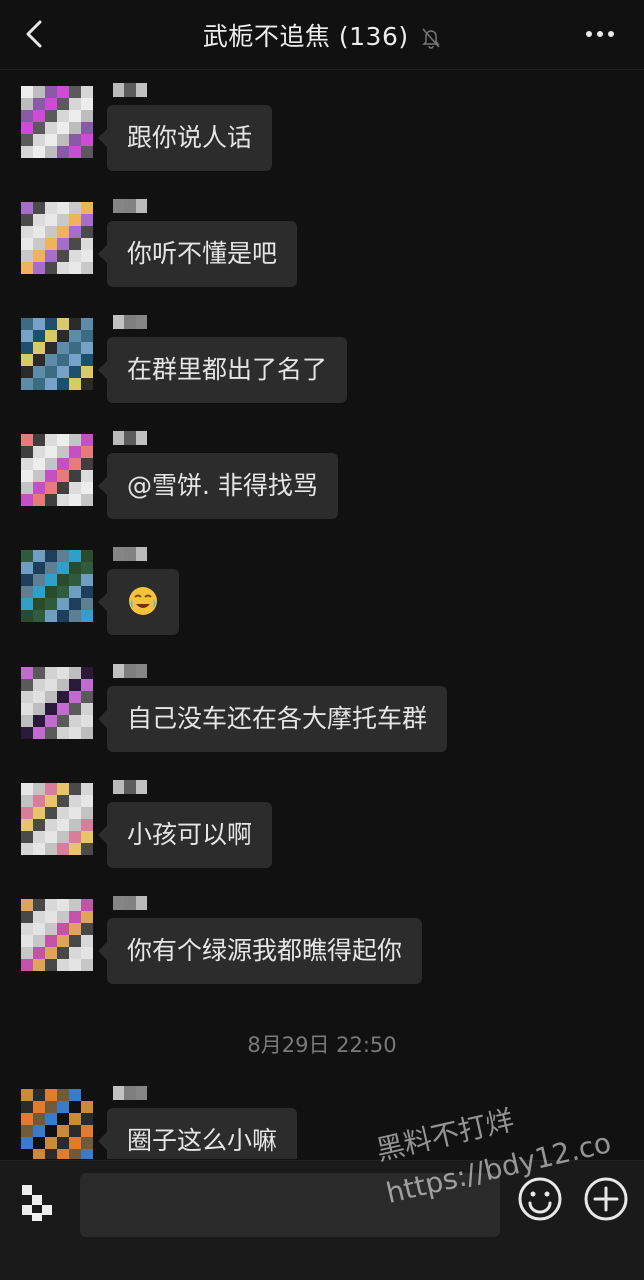 Image resolution: width=644 pixels, height=1280 pixels. I want to click on message-row: 跟你说人话, so click(322, 136).